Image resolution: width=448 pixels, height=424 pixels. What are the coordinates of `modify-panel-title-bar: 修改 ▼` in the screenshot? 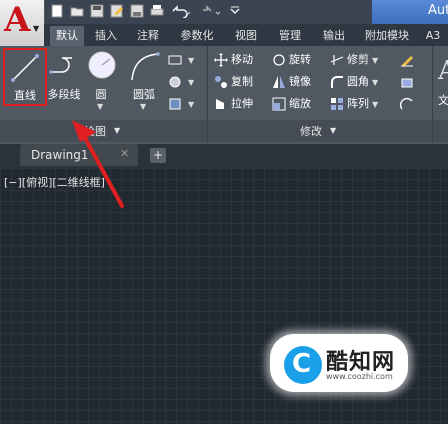 It's located at (328, 131).